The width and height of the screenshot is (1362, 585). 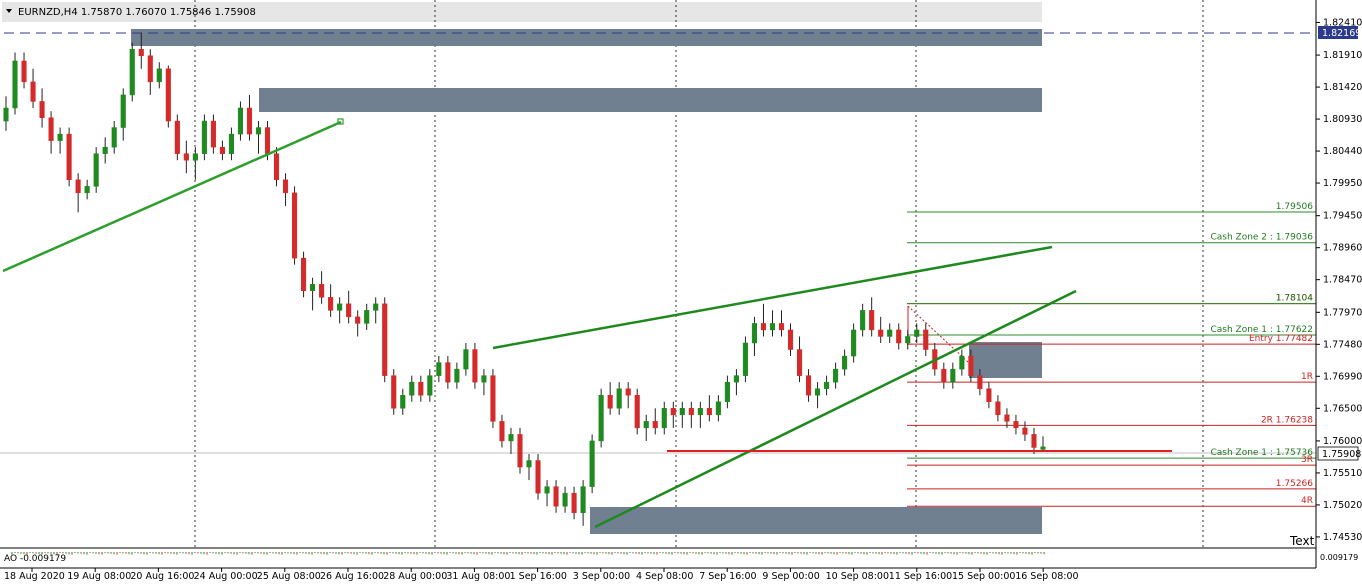 I want to click on y-tick-label: 1.78960, so click(x=1342, y=248).